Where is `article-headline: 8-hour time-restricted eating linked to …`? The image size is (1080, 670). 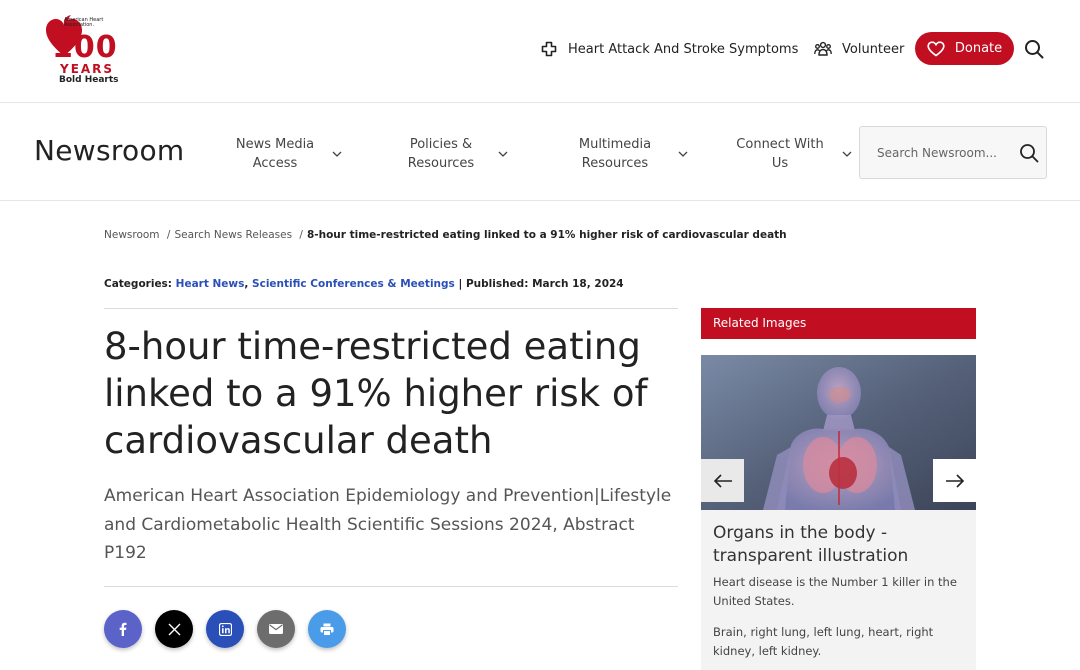 article-headline: 8-hour time-restricted eating linked to … is located at coordinates (376, 393).